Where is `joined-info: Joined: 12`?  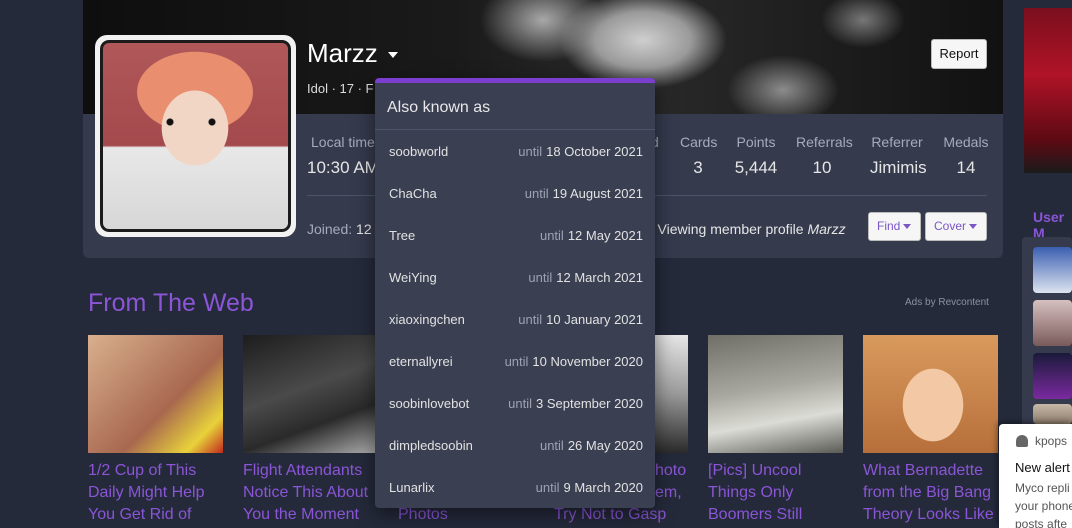 joined-info: Joined: 12 is located at coordinates (339, 229).